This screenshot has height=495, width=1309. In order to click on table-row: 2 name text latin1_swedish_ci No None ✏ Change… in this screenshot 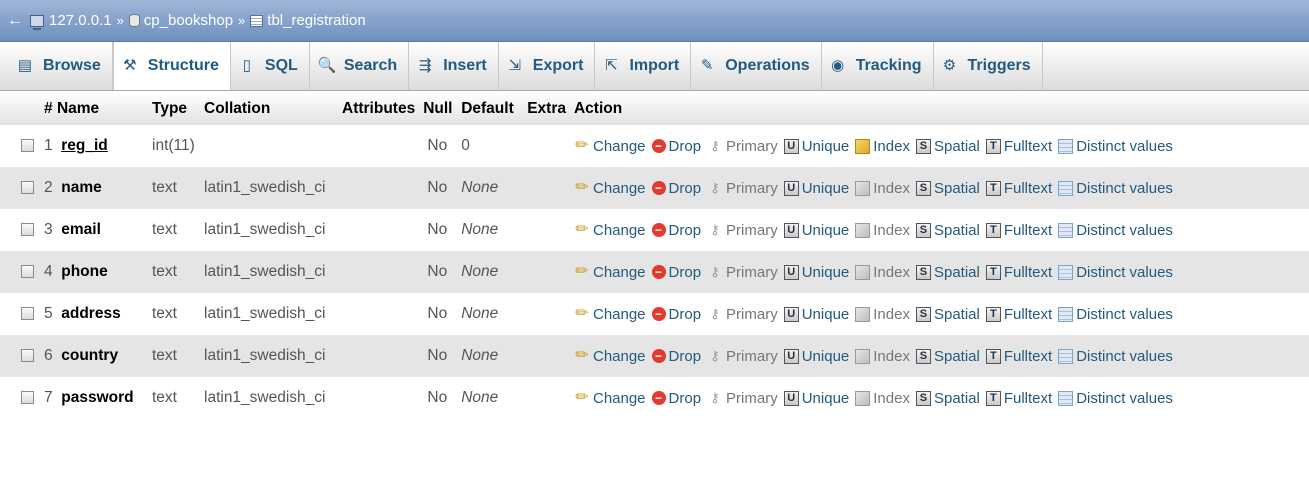, I will do `click(654, 188)`.